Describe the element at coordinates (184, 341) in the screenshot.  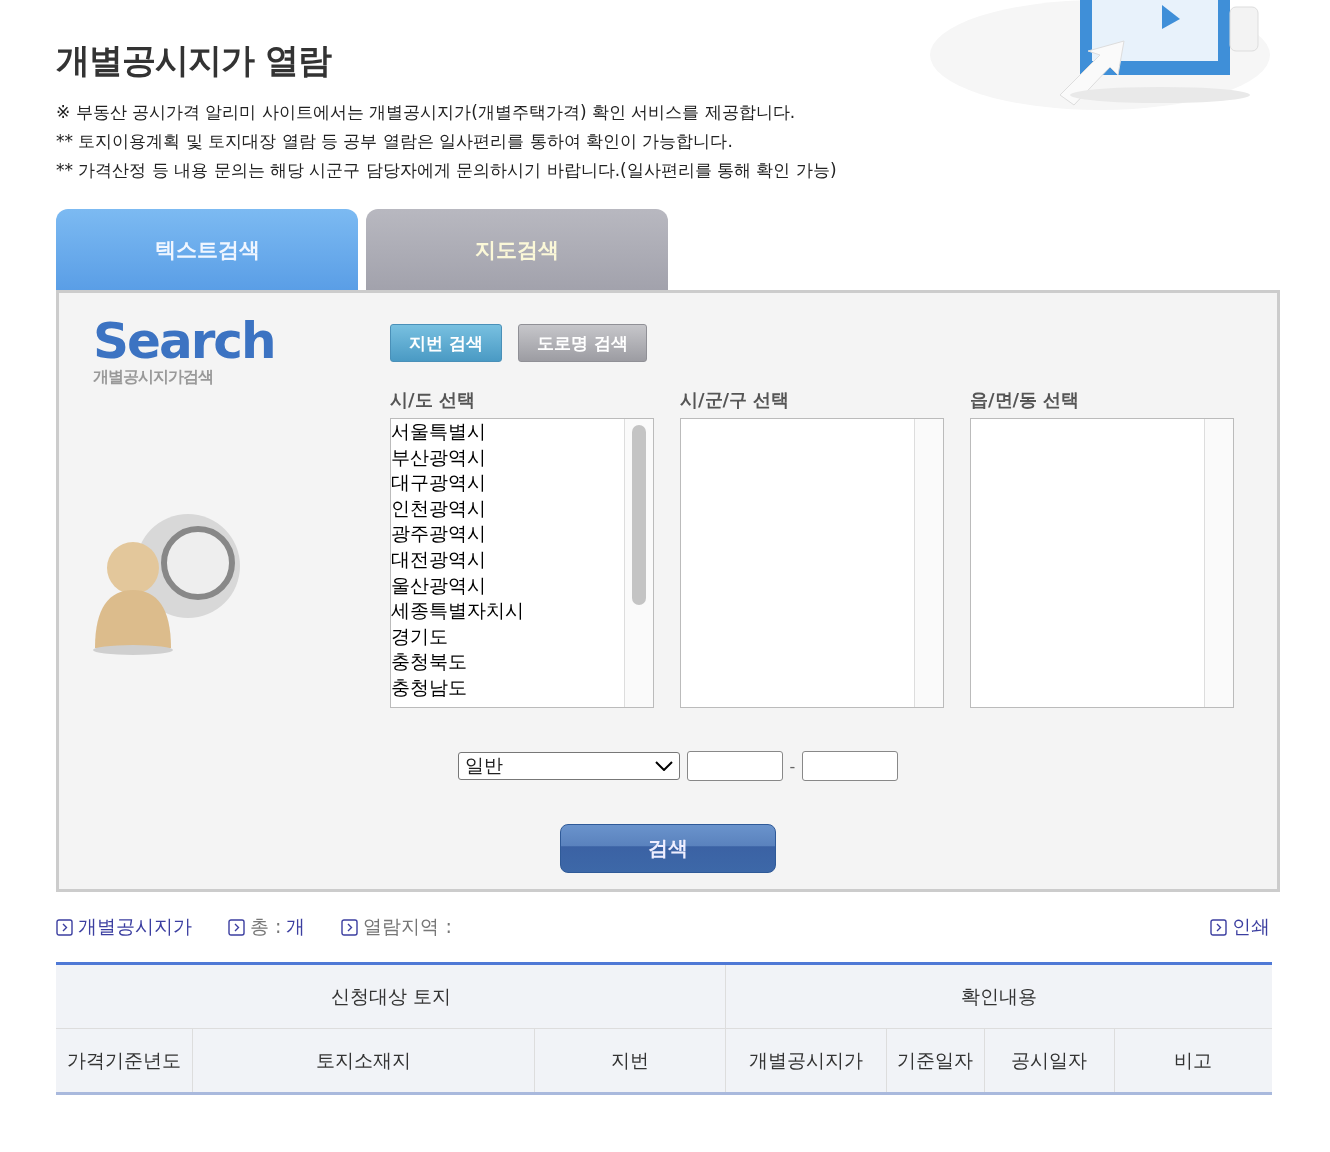
I see `logo-text: Search` at that location.